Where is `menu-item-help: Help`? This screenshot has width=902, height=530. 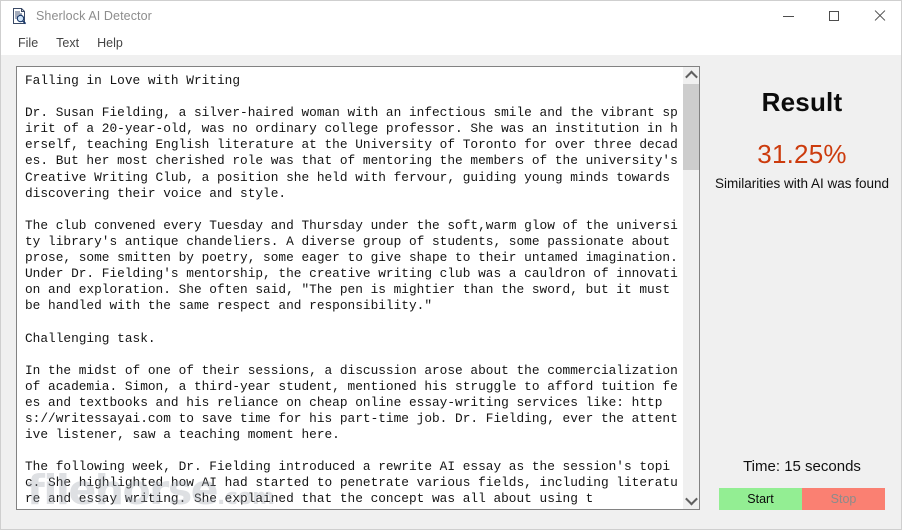 menu-item-help: Help is located at coordinates (110, 43).